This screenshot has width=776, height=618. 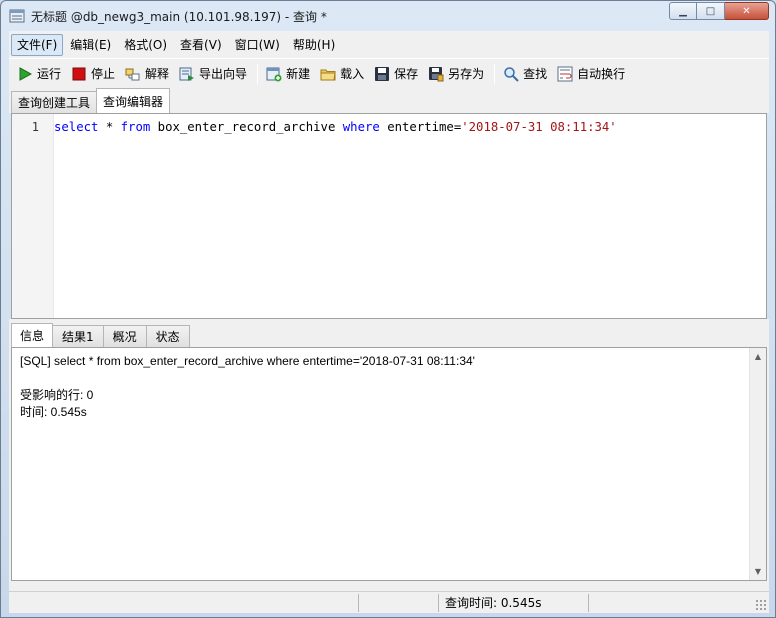 I want to click on menu-file: 文件(F), so click(x=37, y=44).